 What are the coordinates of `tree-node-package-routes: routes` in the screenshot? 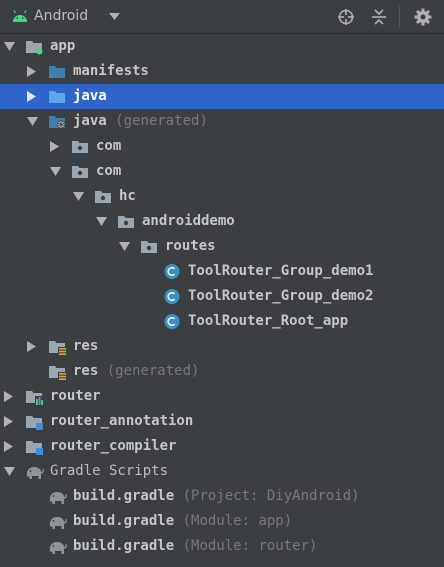 It's located at (222, 246).